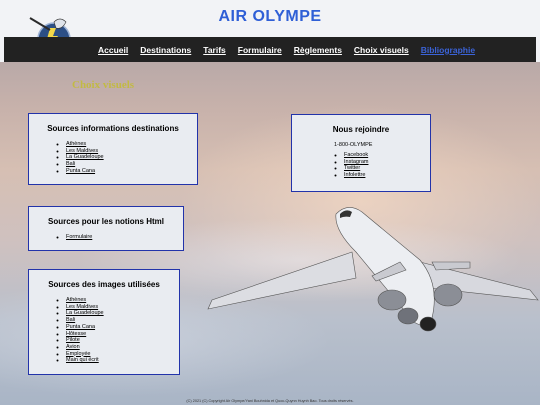 This screenshot has height=405, width=540. Describe the element at coordinates (260, 50) in the screenshot. I see `nav-link-formulaire: Formulaire` at that location.